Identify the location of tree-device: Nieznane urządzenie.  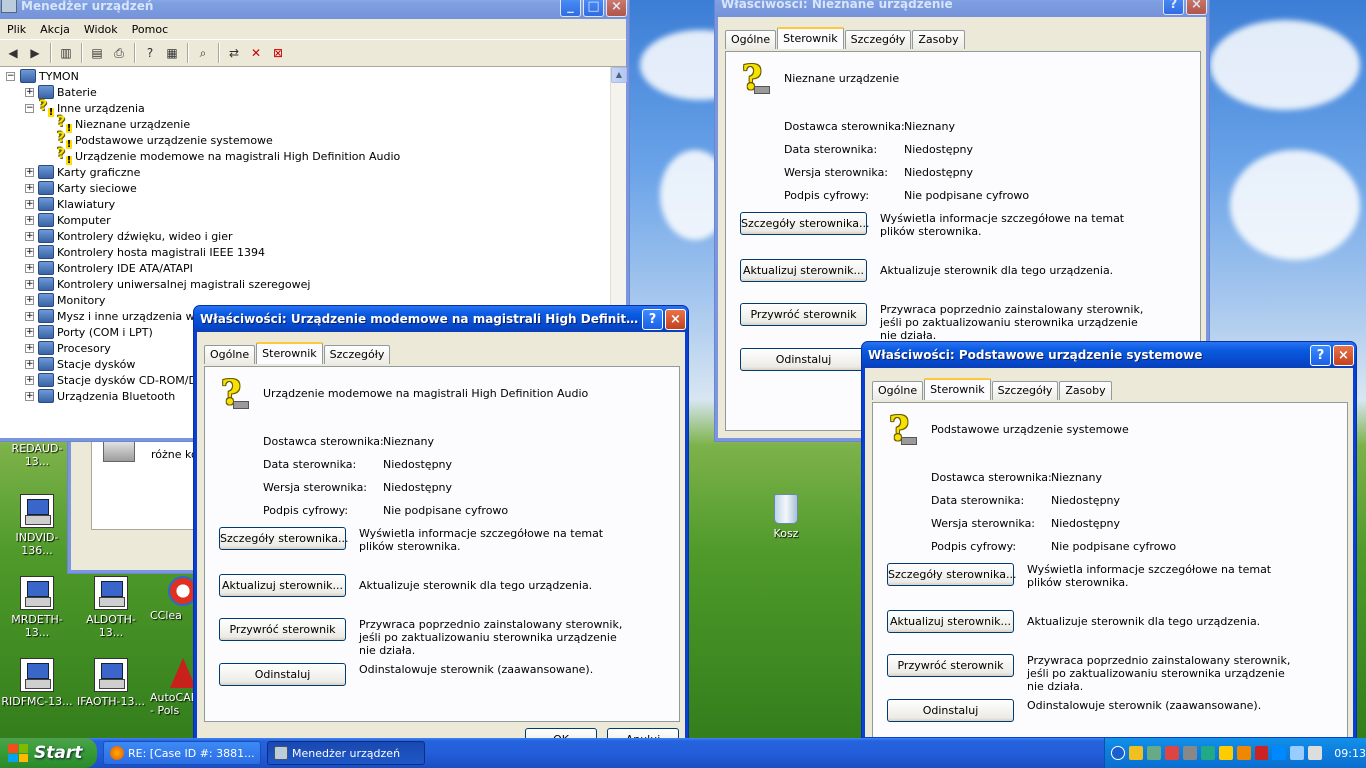
(123, 123).